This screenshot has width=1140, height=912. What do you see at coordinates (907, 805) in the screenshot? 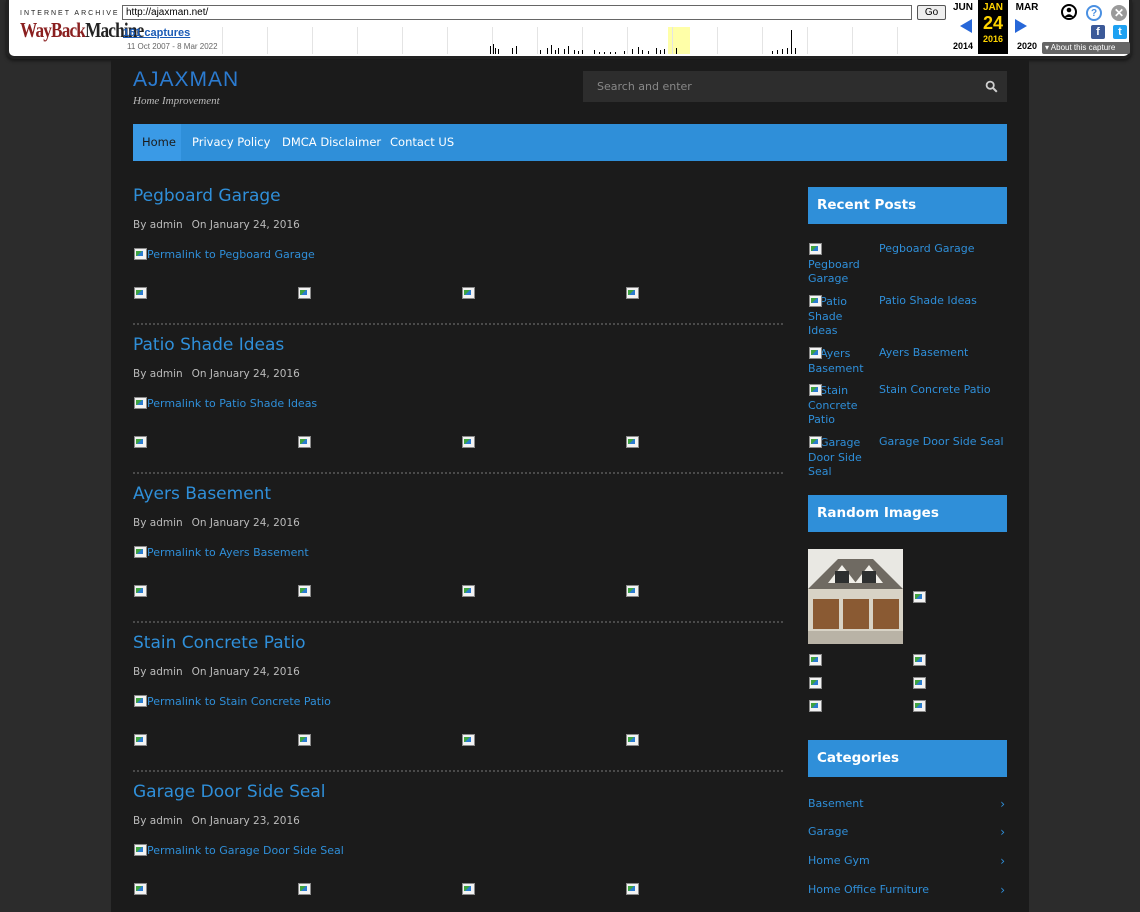
I see `category-item: Basement ›` at bounding box center [907, 805].